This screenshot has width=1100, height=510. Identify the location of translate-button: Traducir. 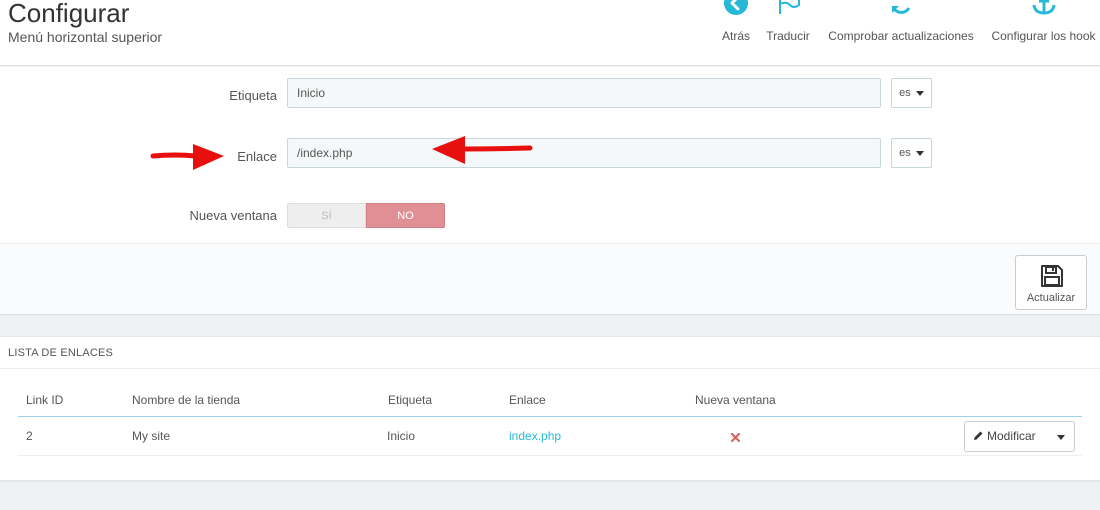
(788, 33).